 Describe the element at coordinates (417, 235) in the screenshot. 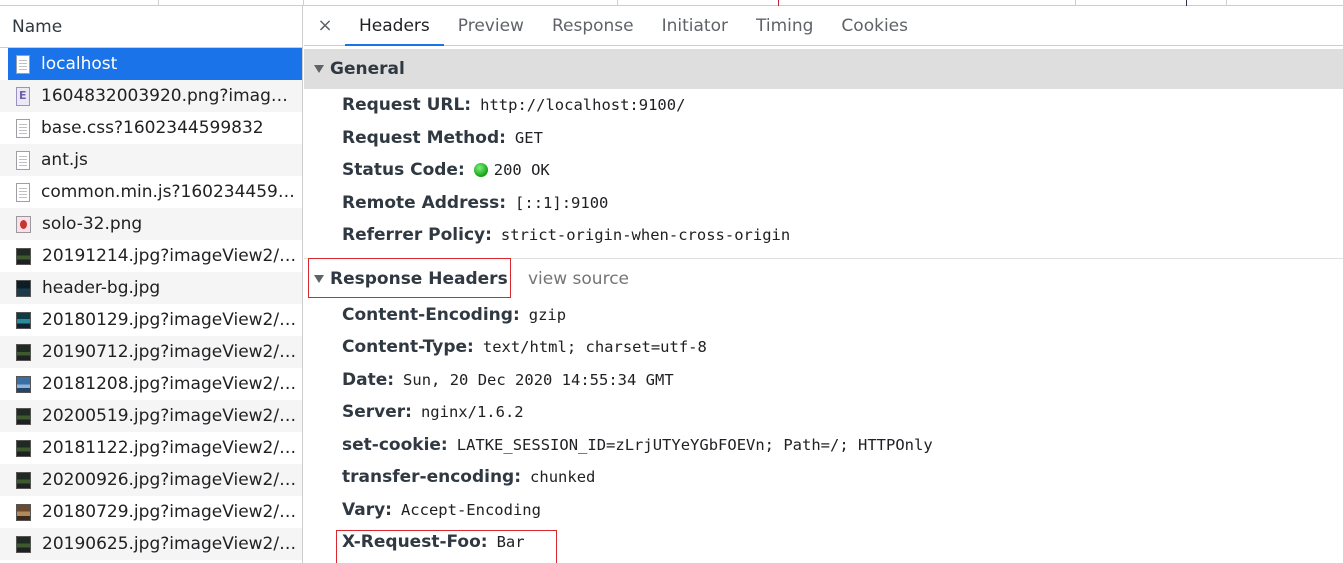

I see `header-key: Referrer Policy:` at that location.